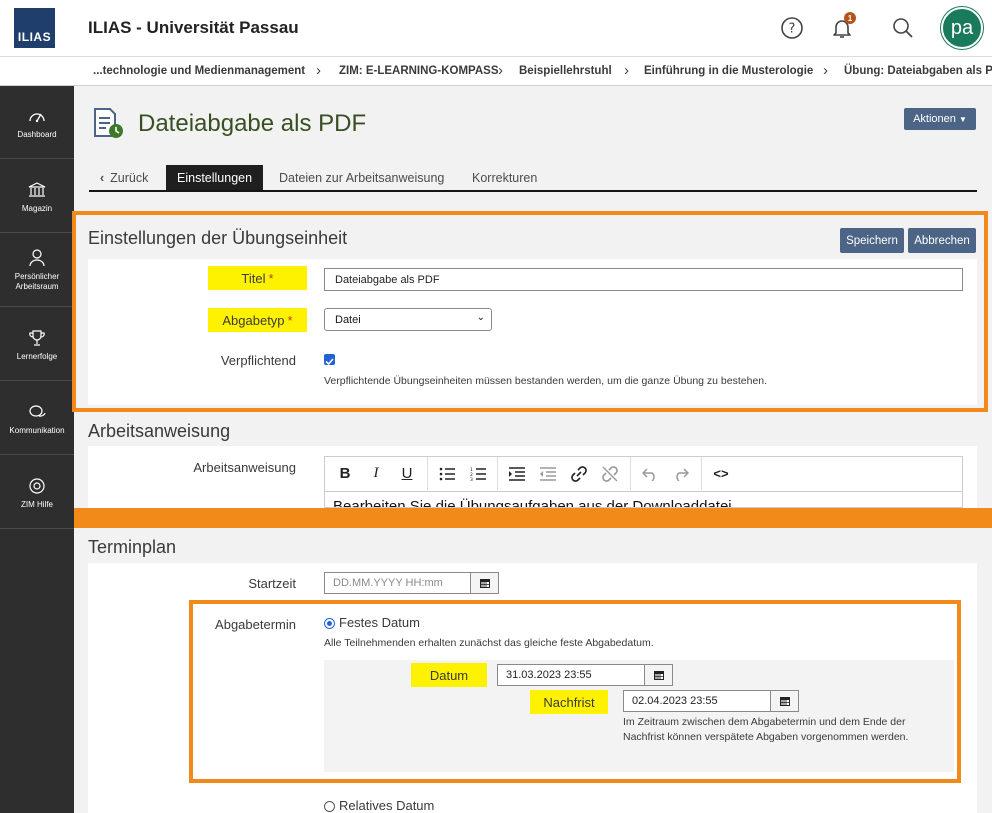  What do you see at coordinates (376, 473) in the screenshot?
I see `italic-icon: I` at bounding box center [376, 473].